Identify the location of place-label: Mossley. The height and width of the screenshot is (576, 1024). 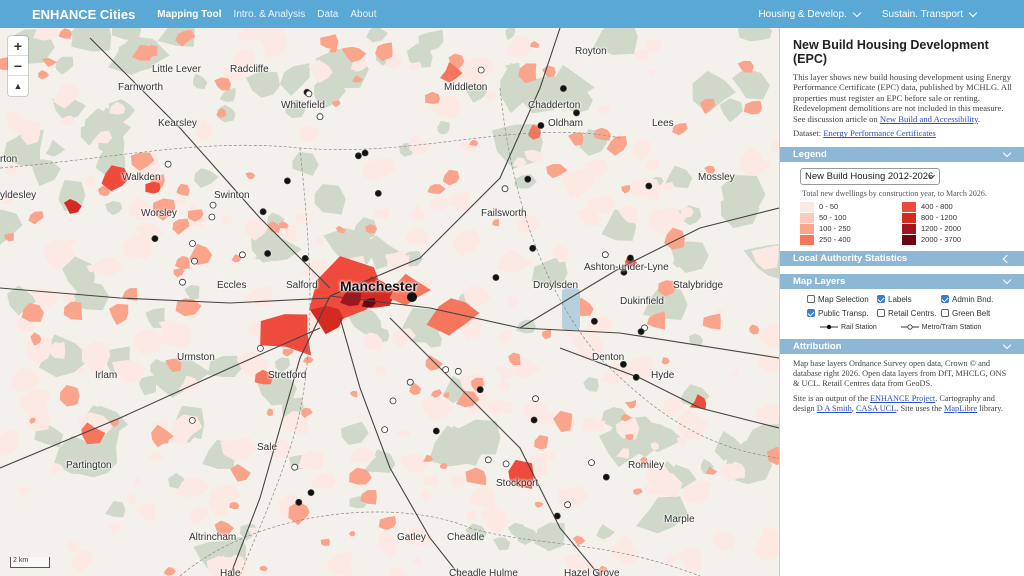
(716, 177).